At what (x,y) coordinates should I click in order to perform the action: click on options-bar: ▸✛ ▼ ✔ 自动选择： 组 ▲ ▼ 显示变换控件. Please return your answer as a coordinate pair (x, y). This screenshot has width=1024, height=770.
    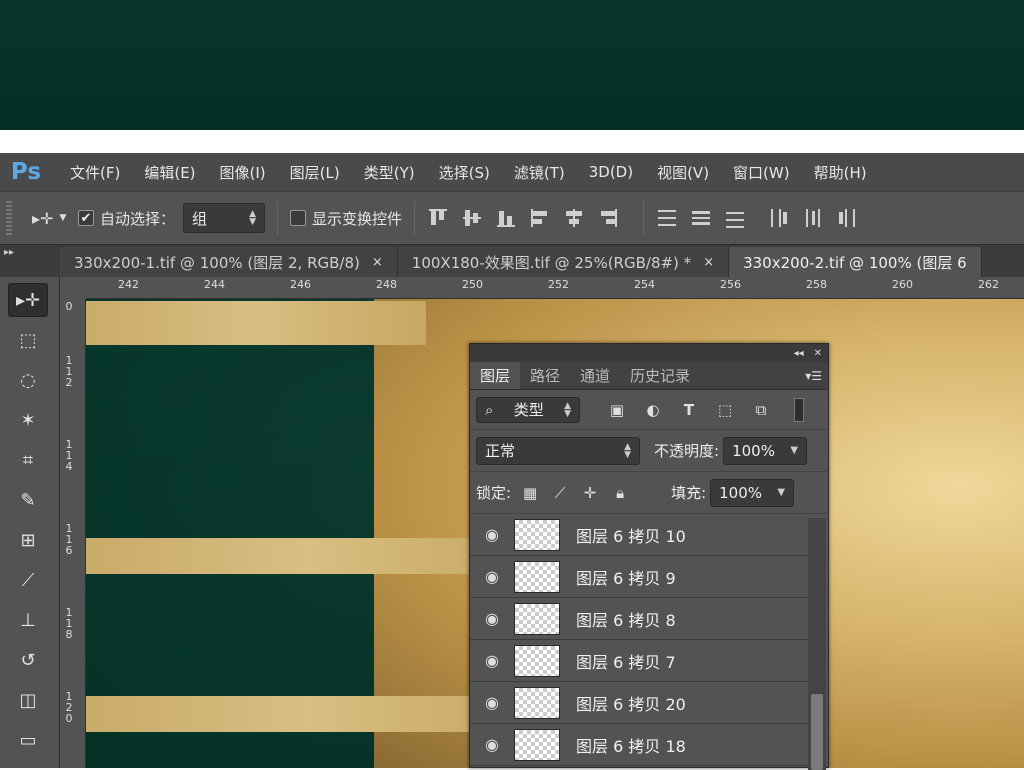
    Looking at the image, I should click on (512, 218).